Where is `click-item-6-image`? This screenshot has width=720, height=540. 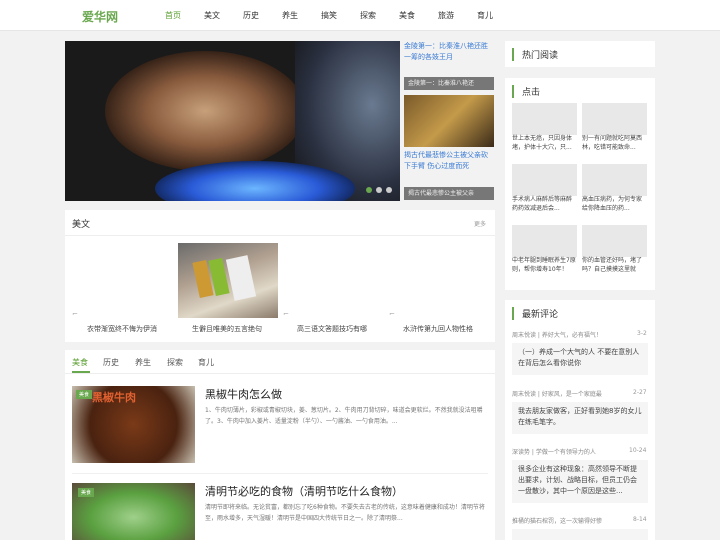
click-item-6-image is located at coordinates (614, 241).